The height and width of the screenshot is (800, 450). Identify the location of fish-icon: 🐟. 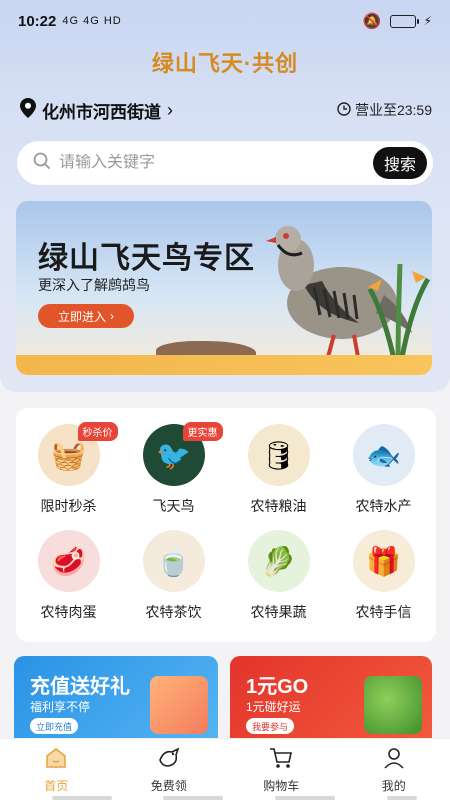
(383, 455).